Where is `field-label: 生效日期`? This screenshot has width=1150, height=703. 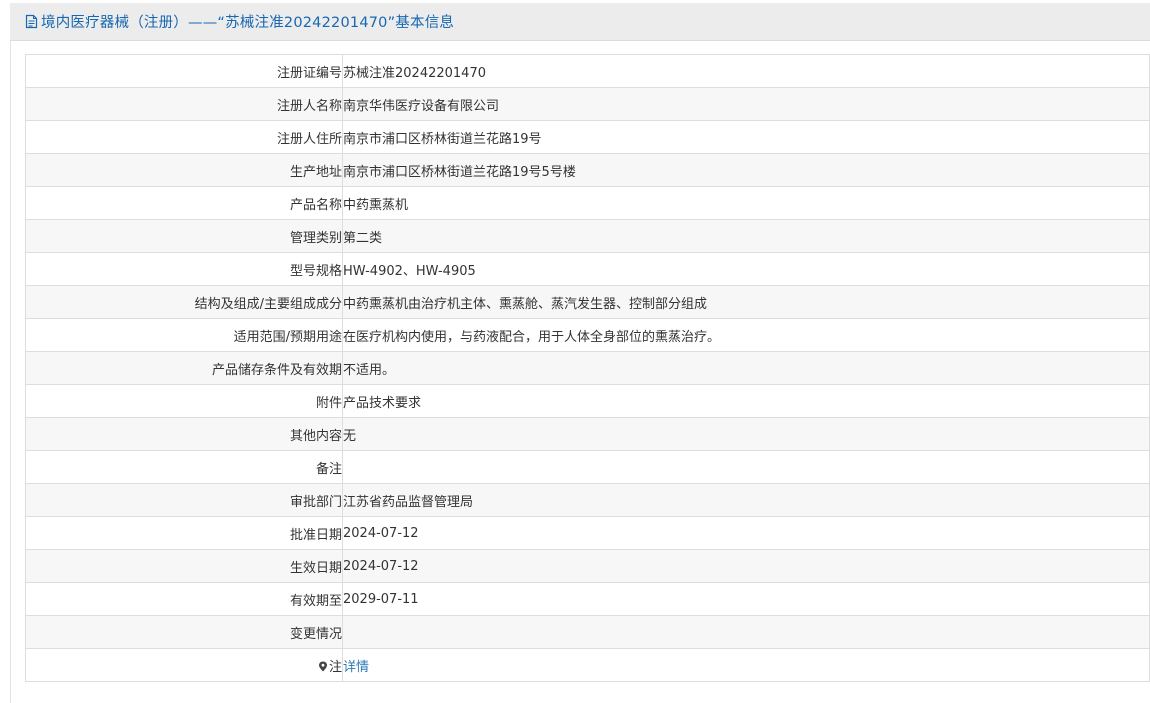 field-label: 生效日期 is located at coordinates (184, 566).